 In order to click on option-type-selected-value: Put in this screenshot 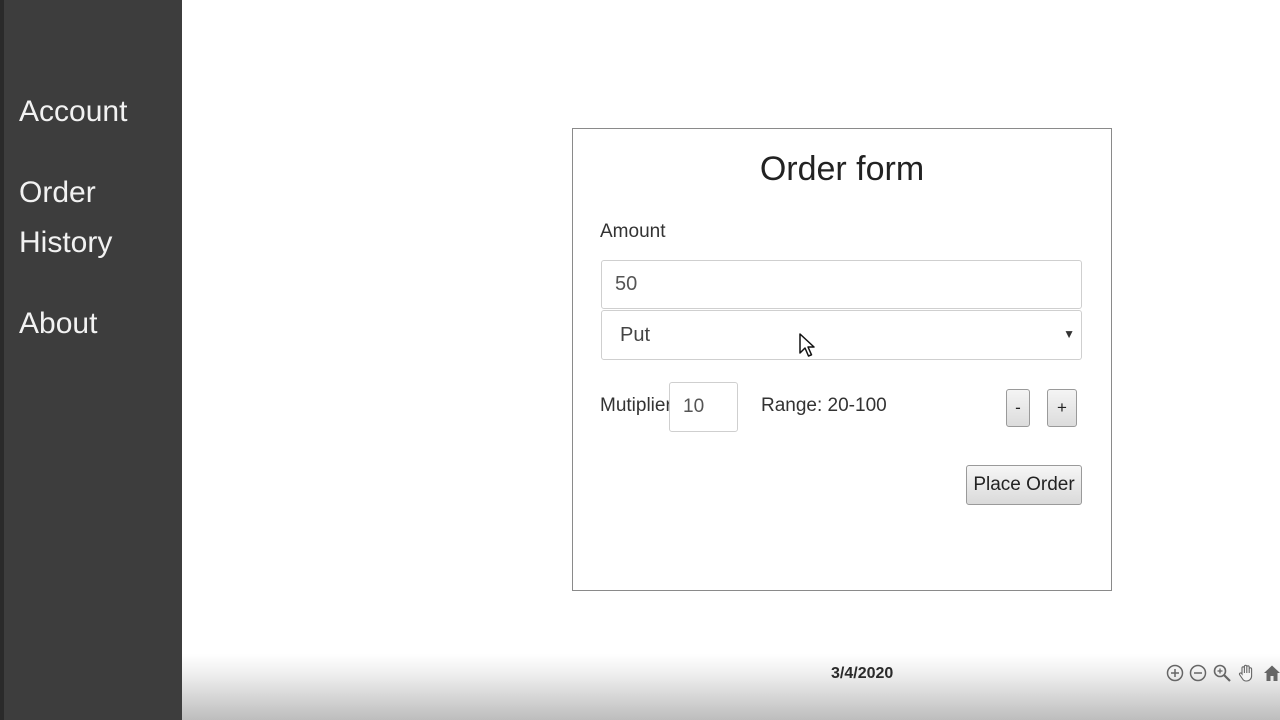, I will do `click(635, 335)`.